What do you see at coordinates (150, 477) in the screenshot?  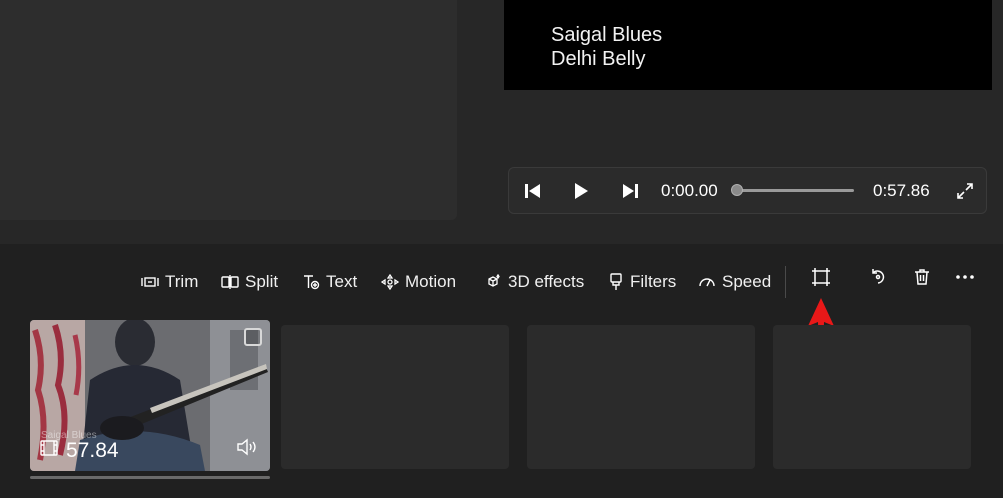 I see `clip-progress-bar` at bounding box center [150, 477].